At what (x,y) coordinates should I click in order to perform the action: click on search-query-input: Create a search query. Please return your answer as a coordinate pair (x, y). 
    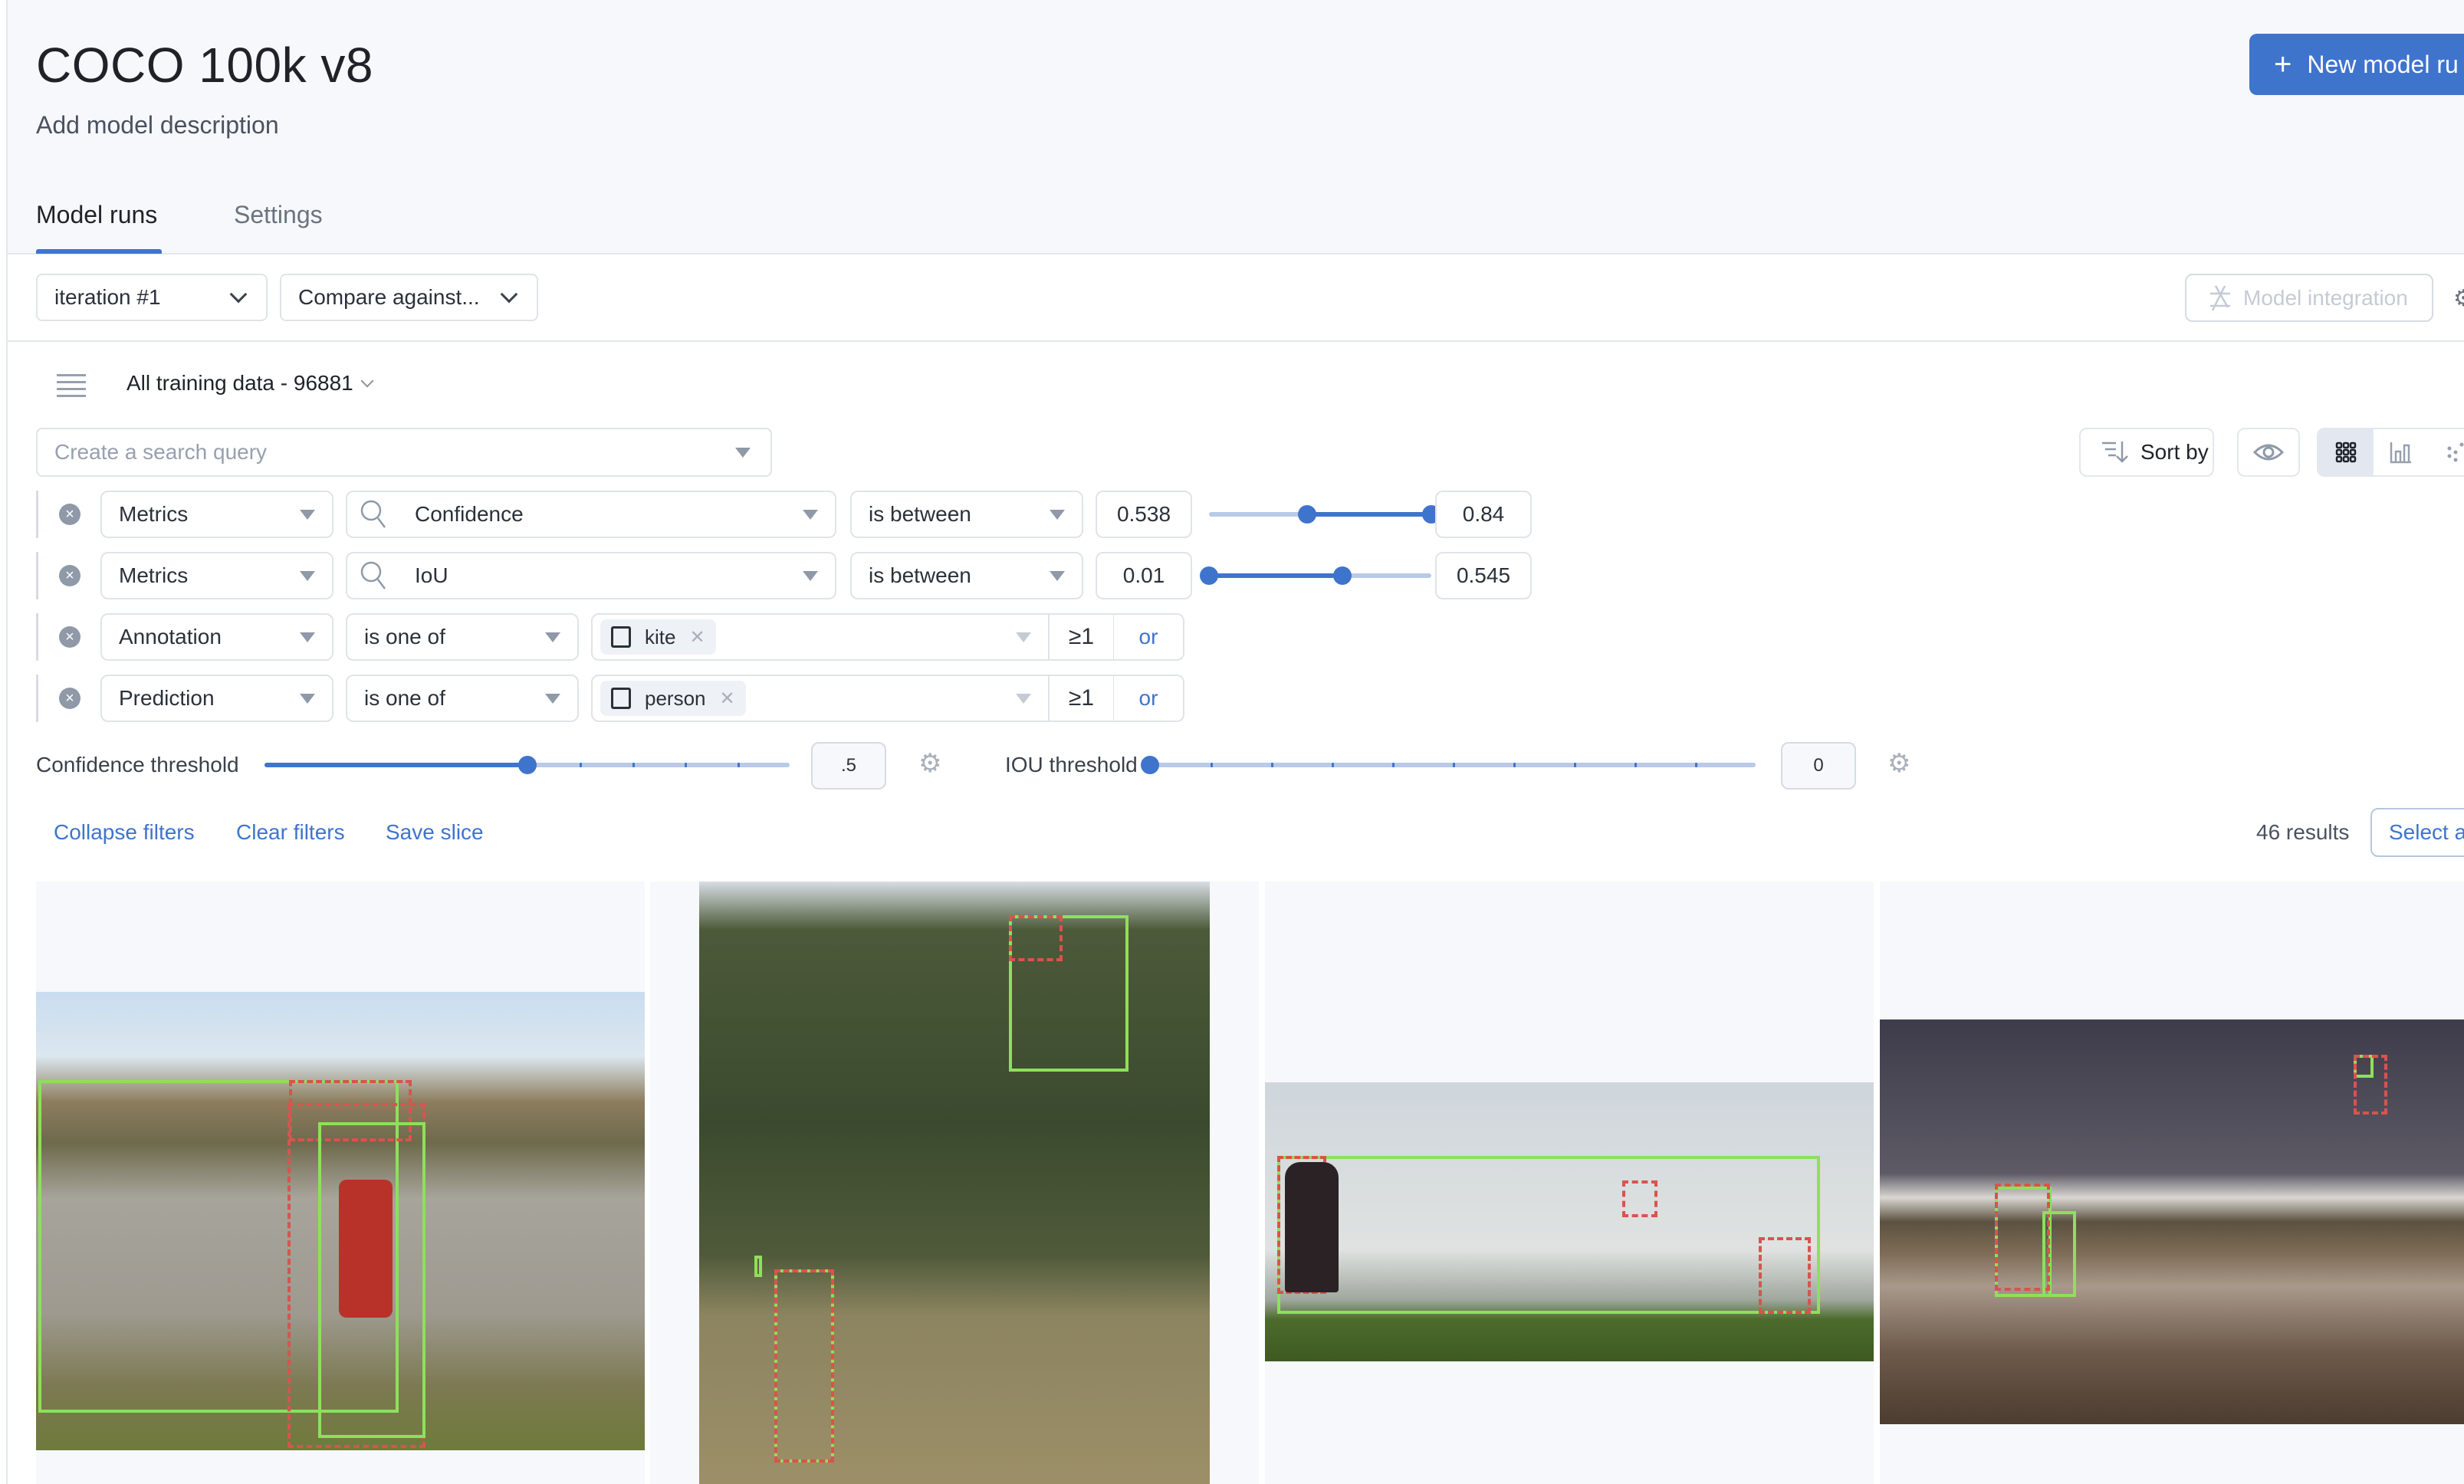
    Looking at the image, I should click on (404, 452).